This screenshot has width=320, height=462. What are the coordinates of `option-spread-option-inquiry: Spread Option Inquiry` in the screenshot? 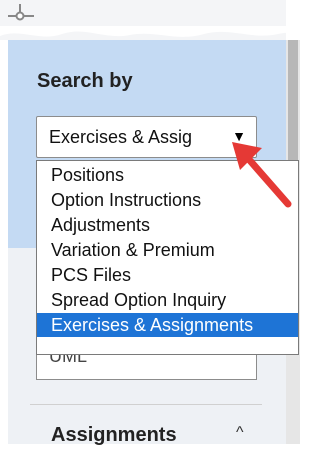 It's located at (167, 300).